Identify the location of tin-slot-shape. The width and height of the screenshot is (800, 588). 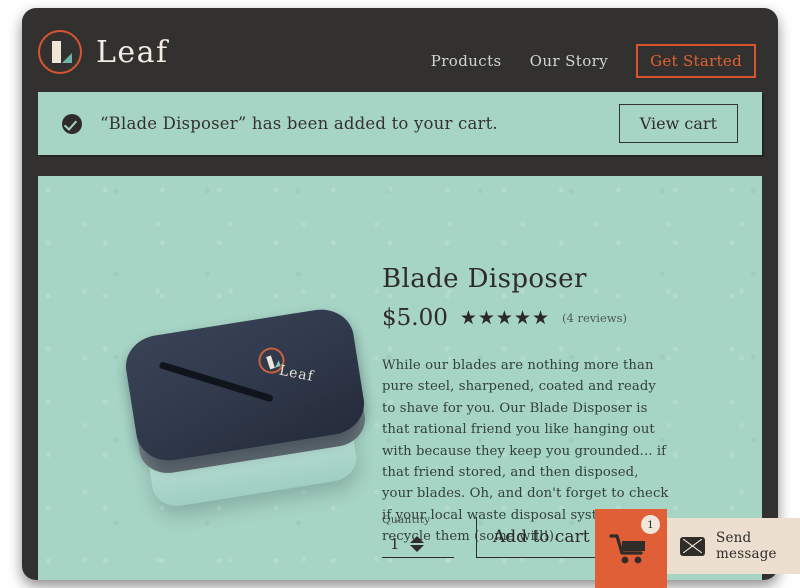
(216, 382).